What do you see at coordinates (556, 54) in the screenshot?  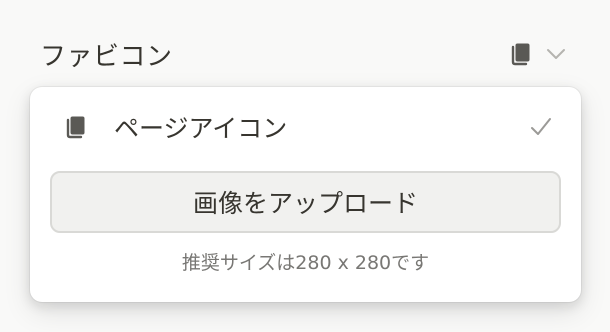 I see `chevron-down-icon` at bounding box center [556, 54].